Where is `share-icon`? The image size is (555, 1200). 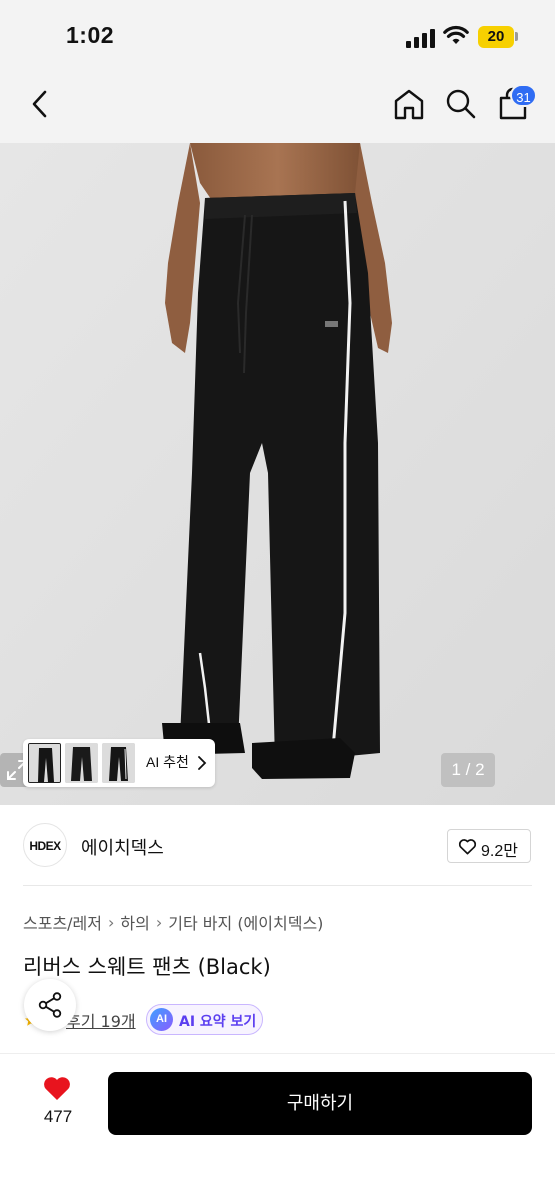
share-icon is located at coordinates (50, 1005).